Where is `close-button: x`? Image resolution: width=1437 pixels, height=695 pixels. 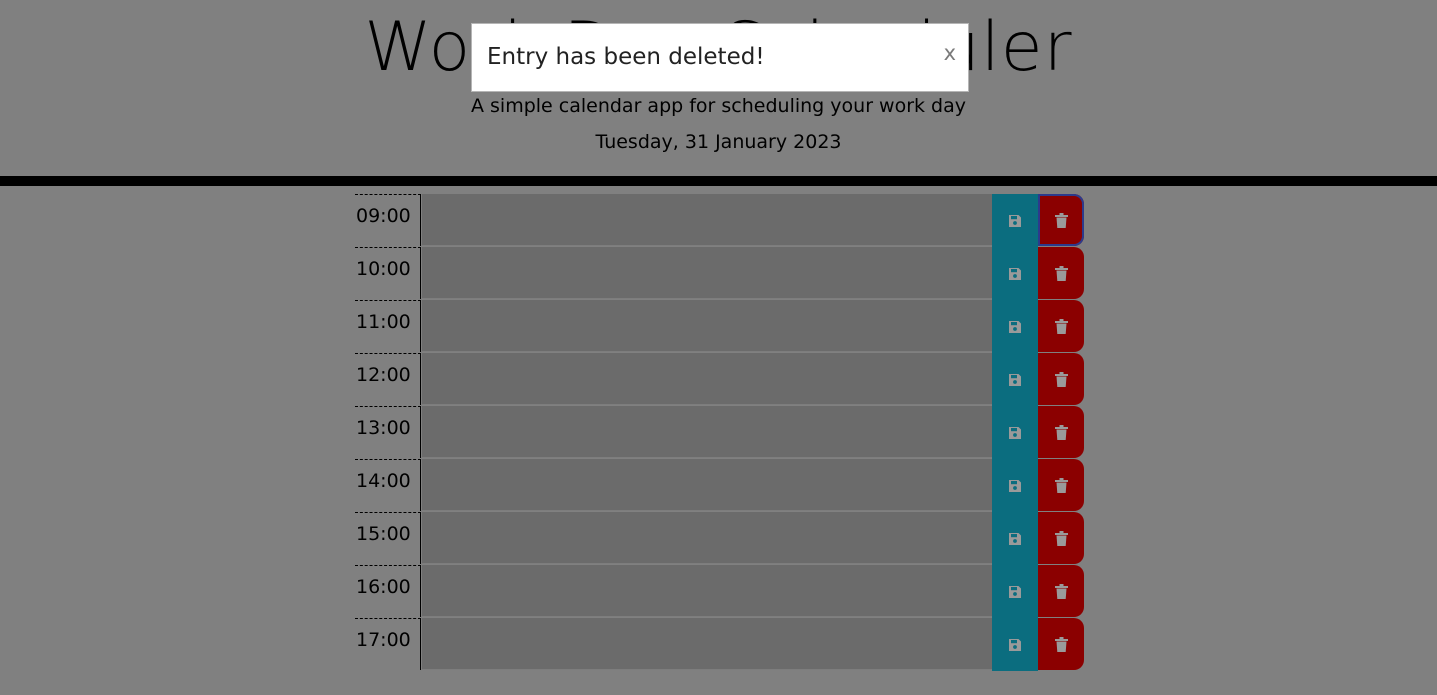 close-button: x is located at coordinates (950, 53).